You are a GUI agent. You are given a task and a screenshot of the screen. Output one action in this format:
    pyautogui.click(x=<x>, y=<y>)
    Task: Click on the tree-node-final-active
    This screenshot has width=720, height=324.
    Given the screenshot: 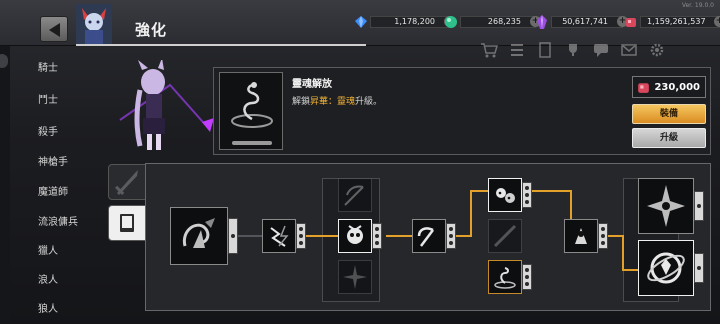 What is the action you would take?
    pyautogui.click(x=671, y=268)
    